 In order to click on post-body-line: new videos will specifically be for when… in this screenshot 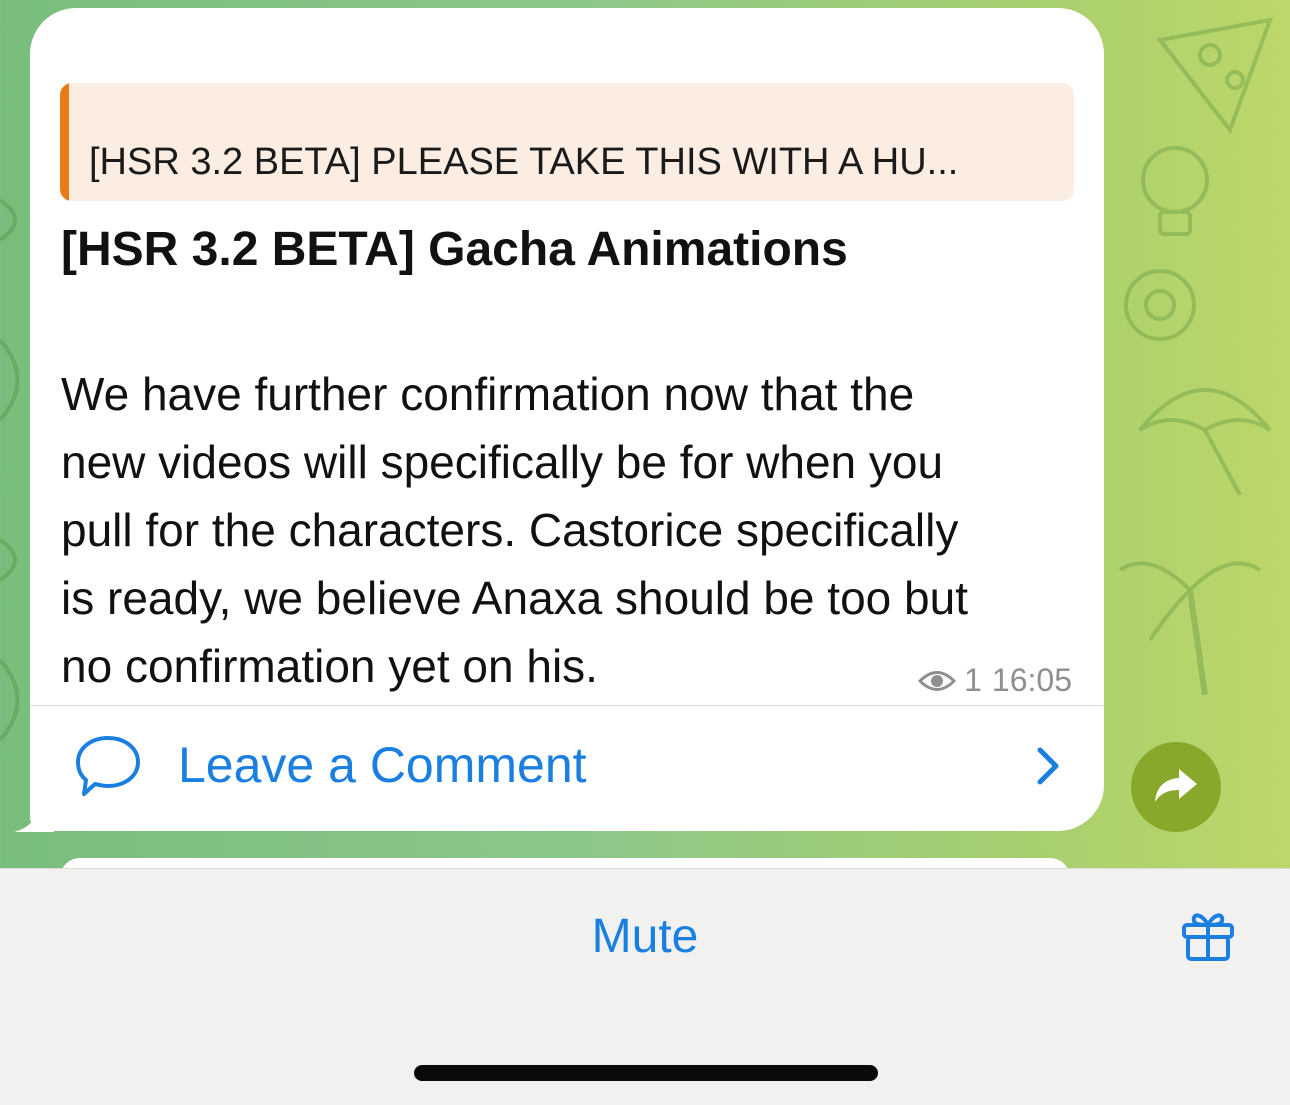, I will do `click(502, 462)`.